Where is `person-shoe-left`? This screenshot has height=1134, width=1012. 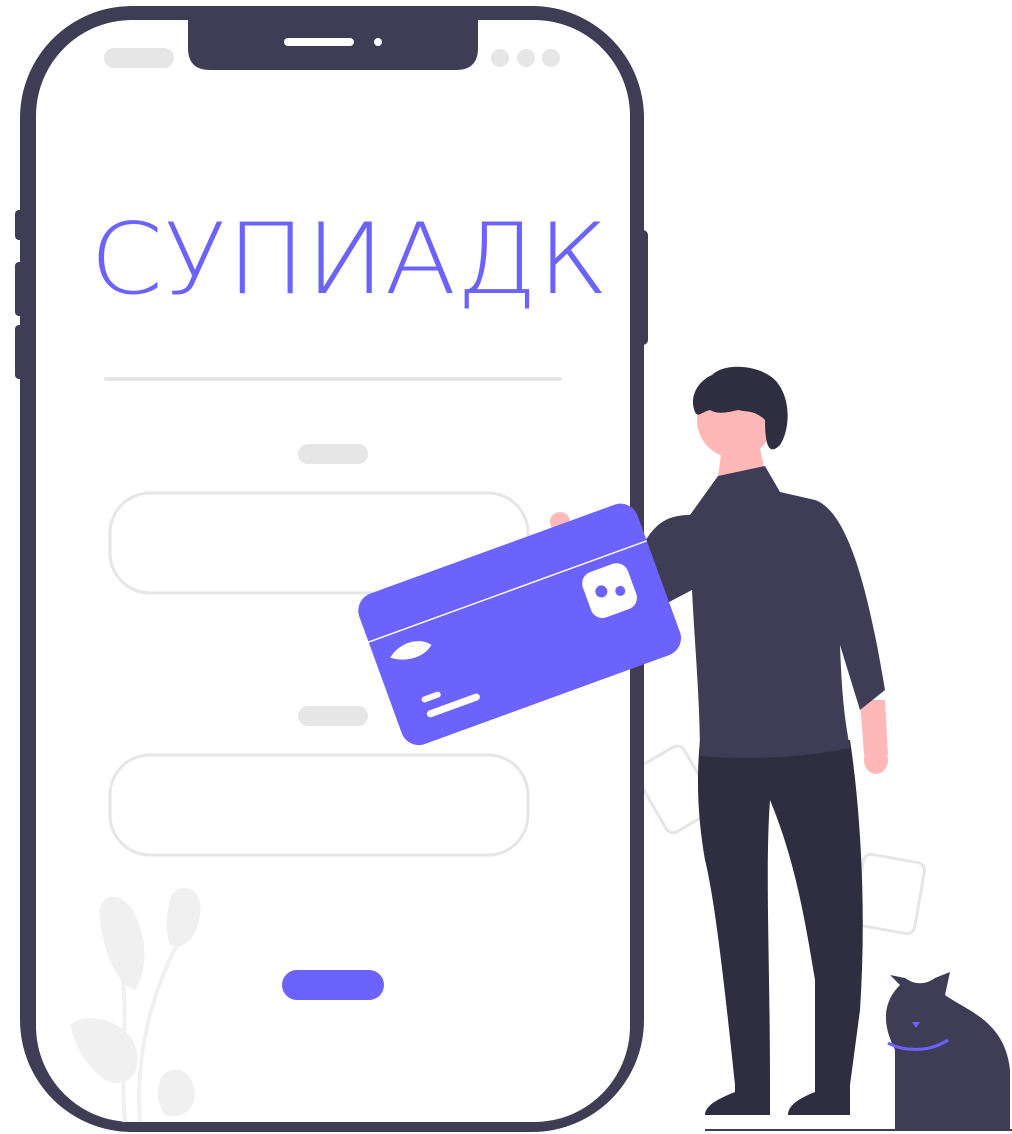 person-shoe-left is located at coordinates (737, 1098).